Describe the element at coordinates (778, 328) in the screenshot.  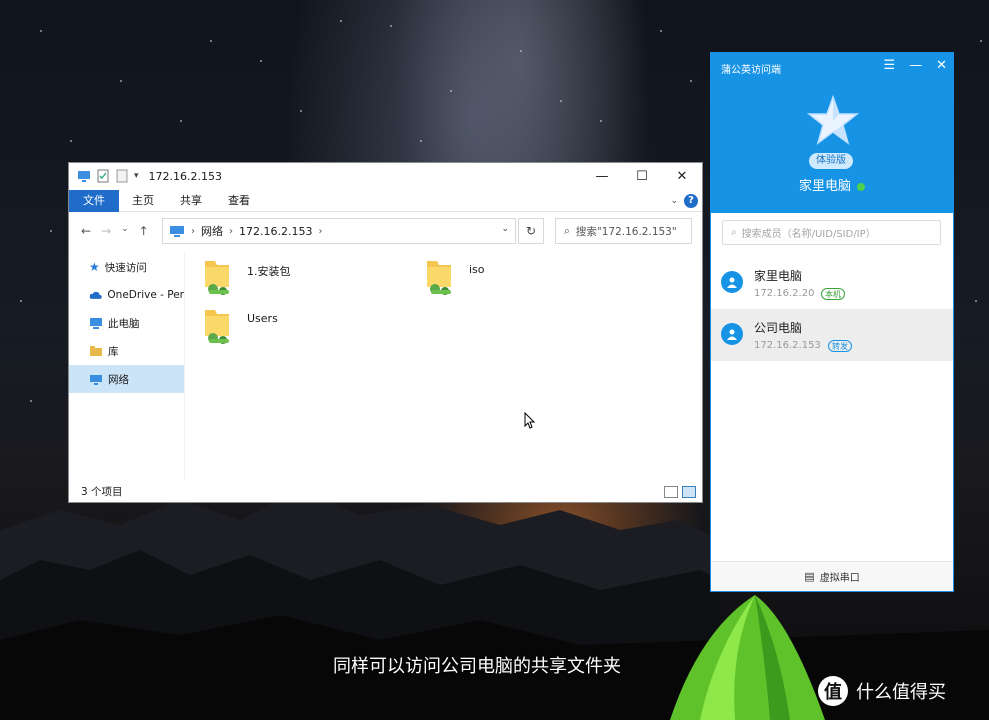
I see `member-name: 公司电脑` at that location.